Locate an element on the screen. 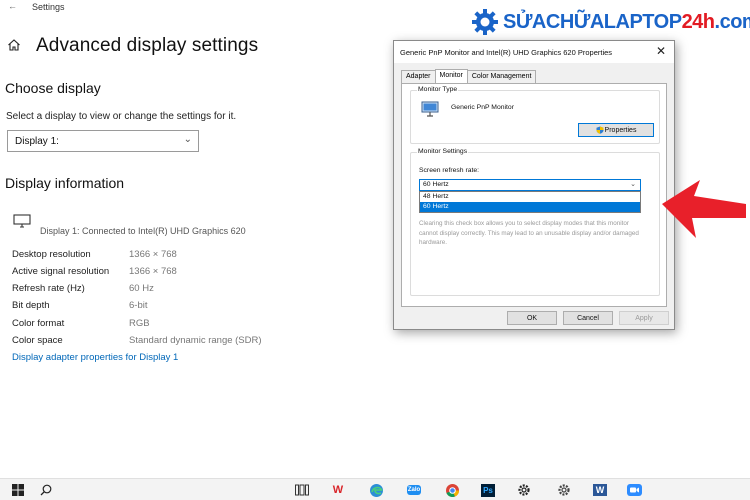  info-label-color-space: Color space is located at coordinates (37, 340).